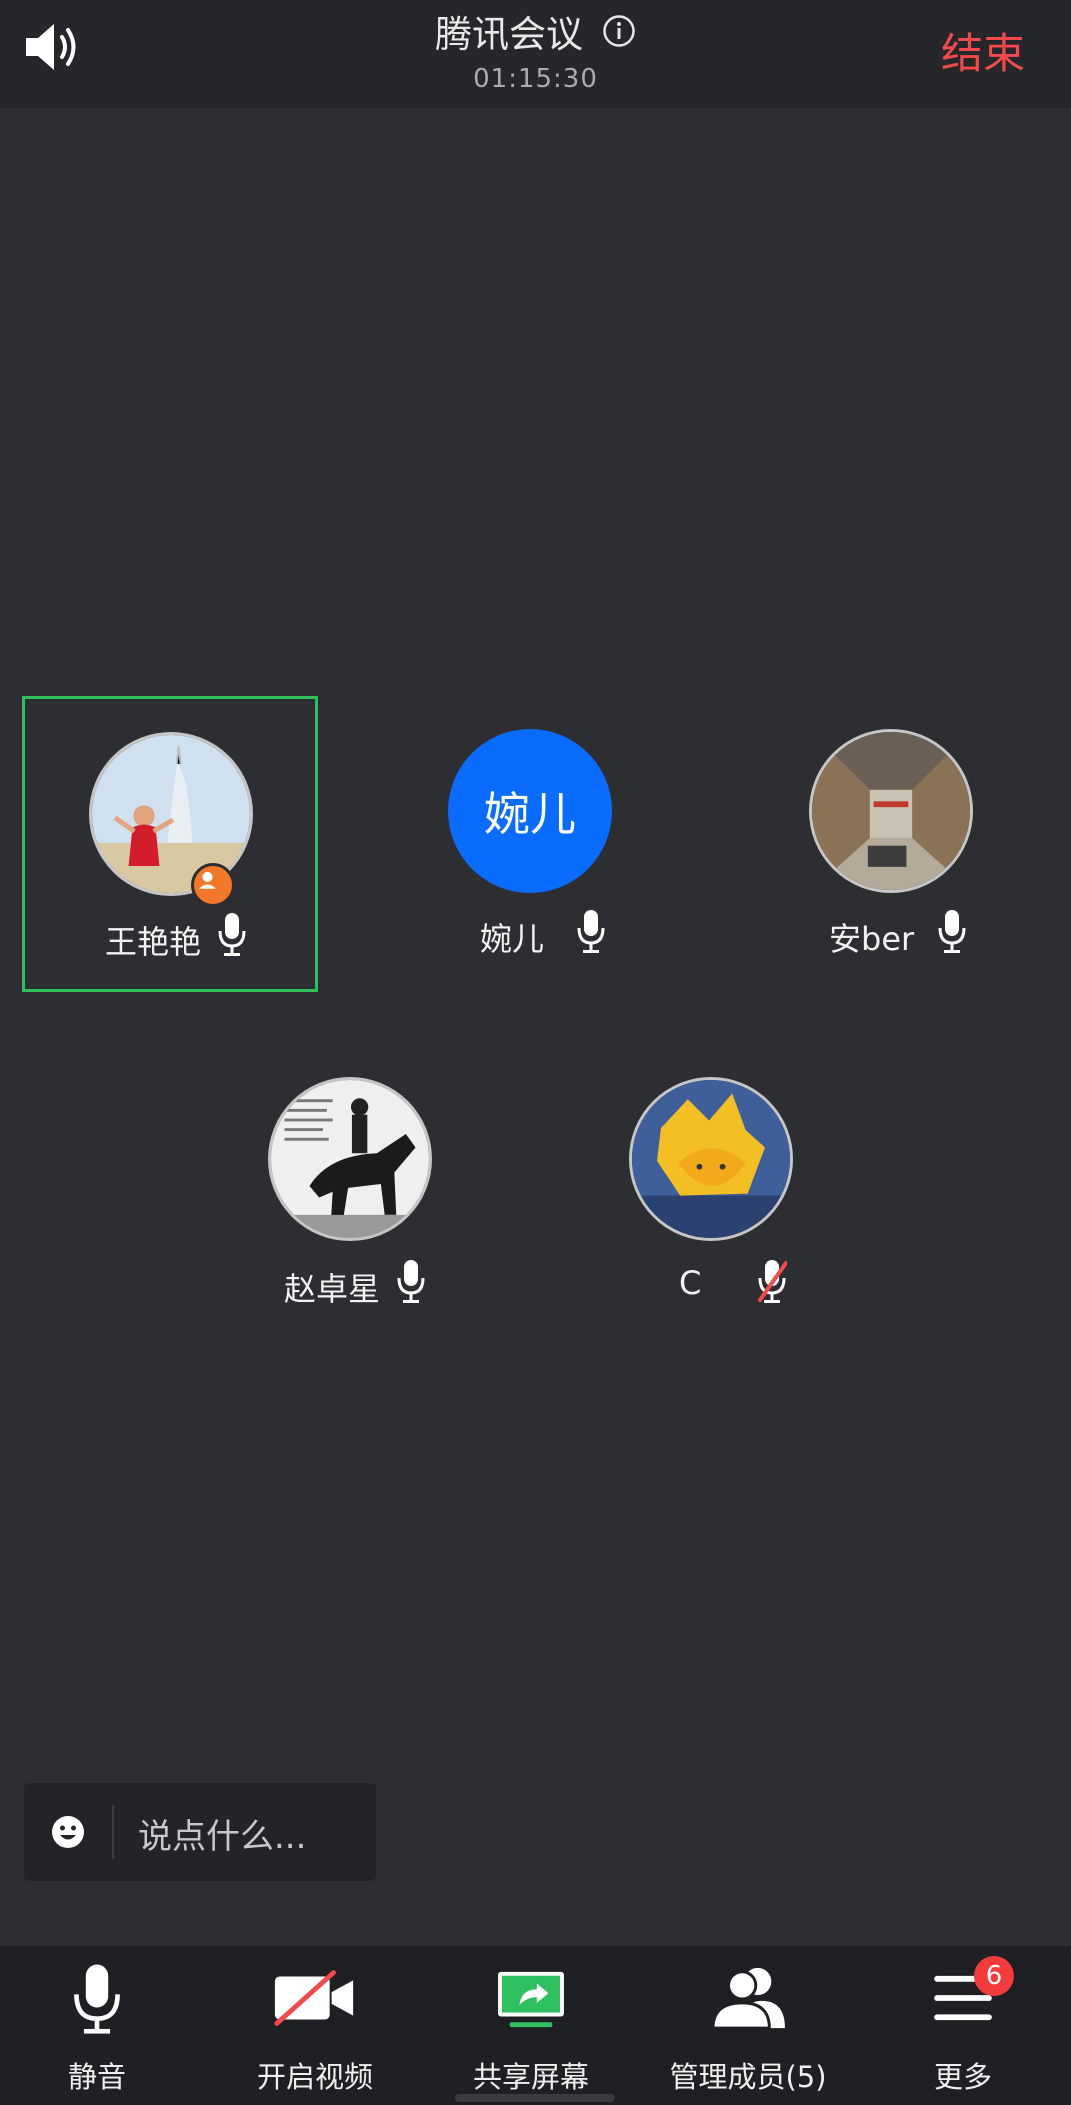  I want to click on participant-name: C, so click(690, 1283).